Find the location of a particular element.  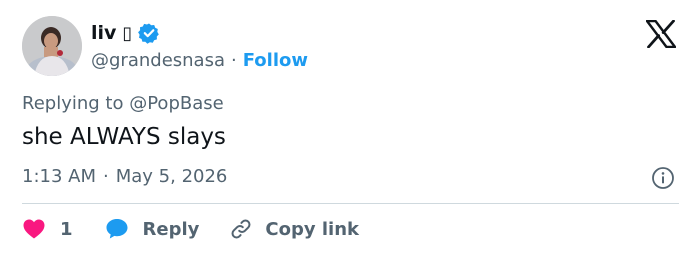

divider is located at coordinates (350, 203).